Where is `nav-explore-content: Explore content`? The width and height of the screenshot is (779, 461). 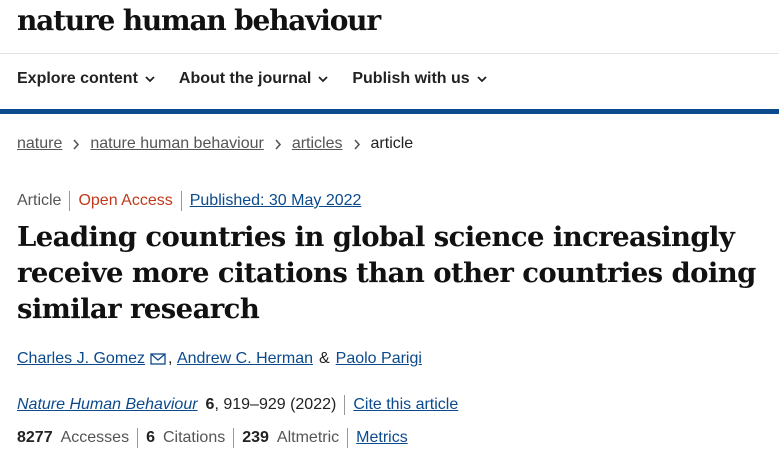 nav-explore-content: Explore content is located at coordinates (86, 79).